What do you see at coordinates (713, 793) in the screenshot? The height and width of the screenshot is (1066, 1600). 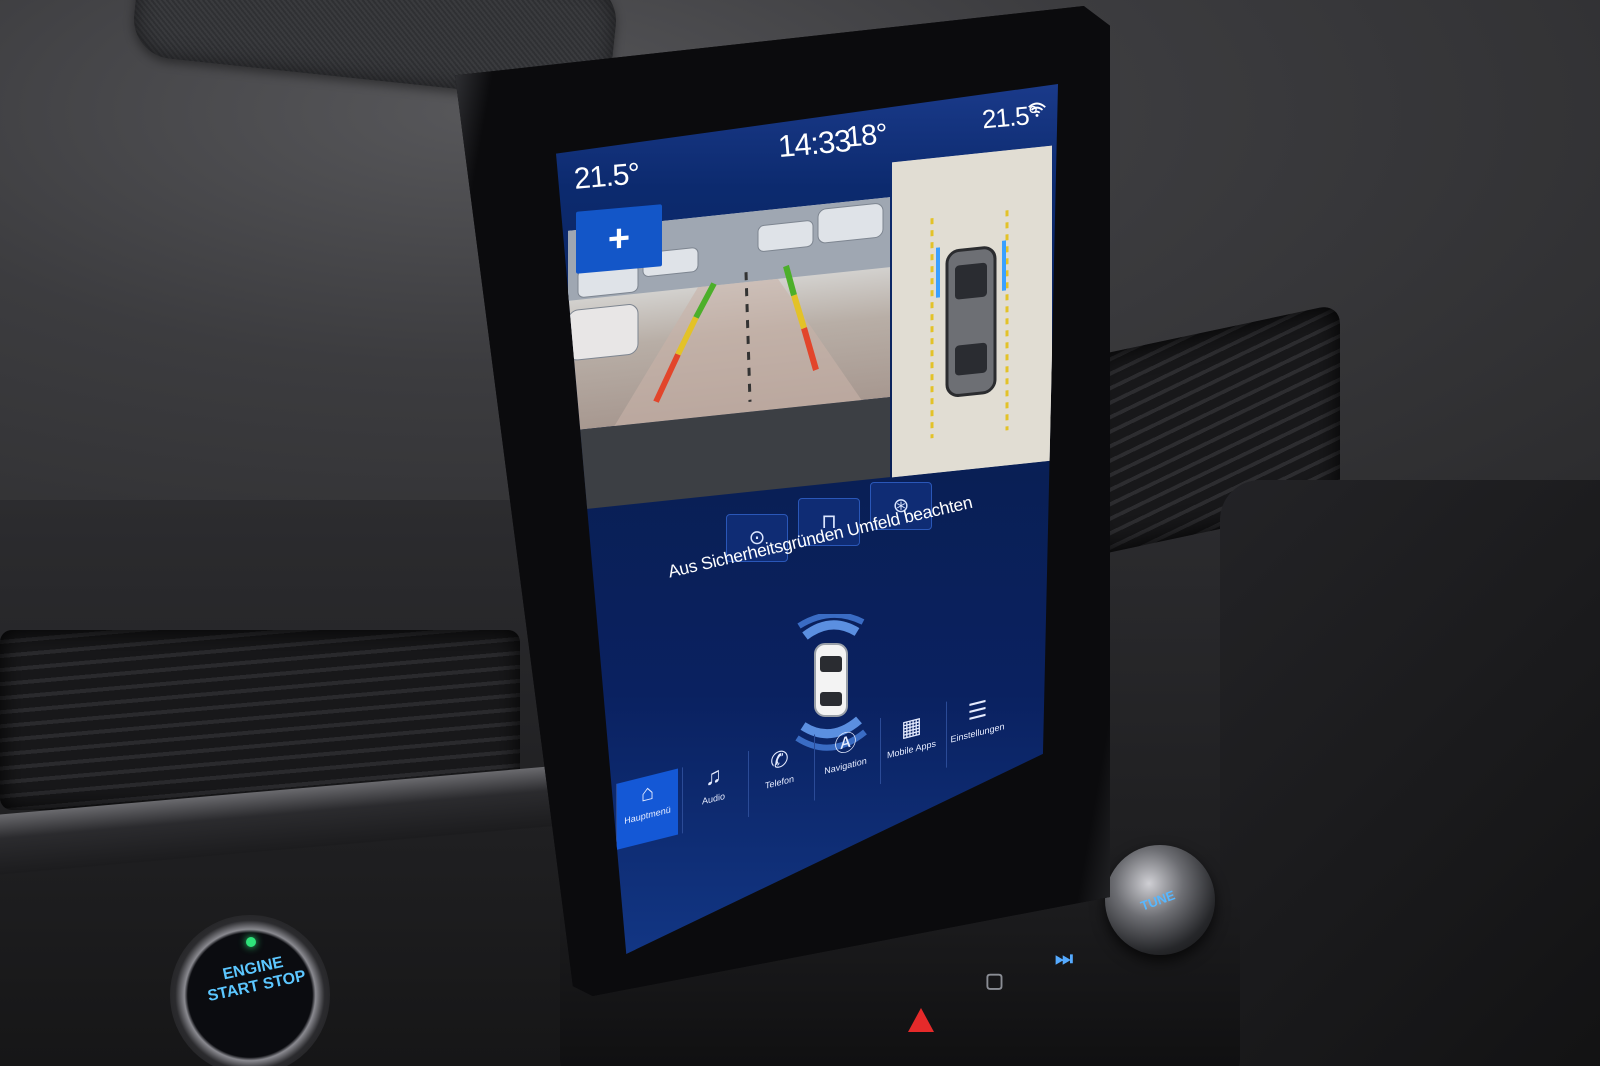 I see `nav-item-audio: ♫ Audio` at bounding box center [713, 793].